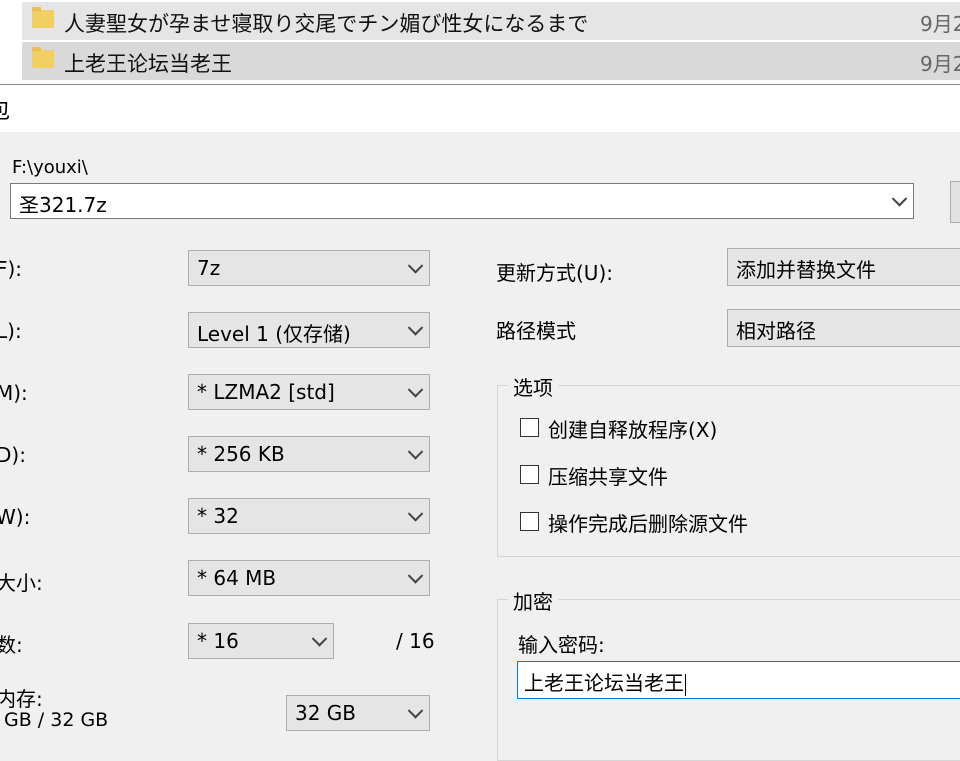 The height and width of the screenshot is (761, 960). What do you see at coordinates (738, 680) in the screenshot?
I see `password-input: 上老王论坛当老王` at bounding box center [738, 680].